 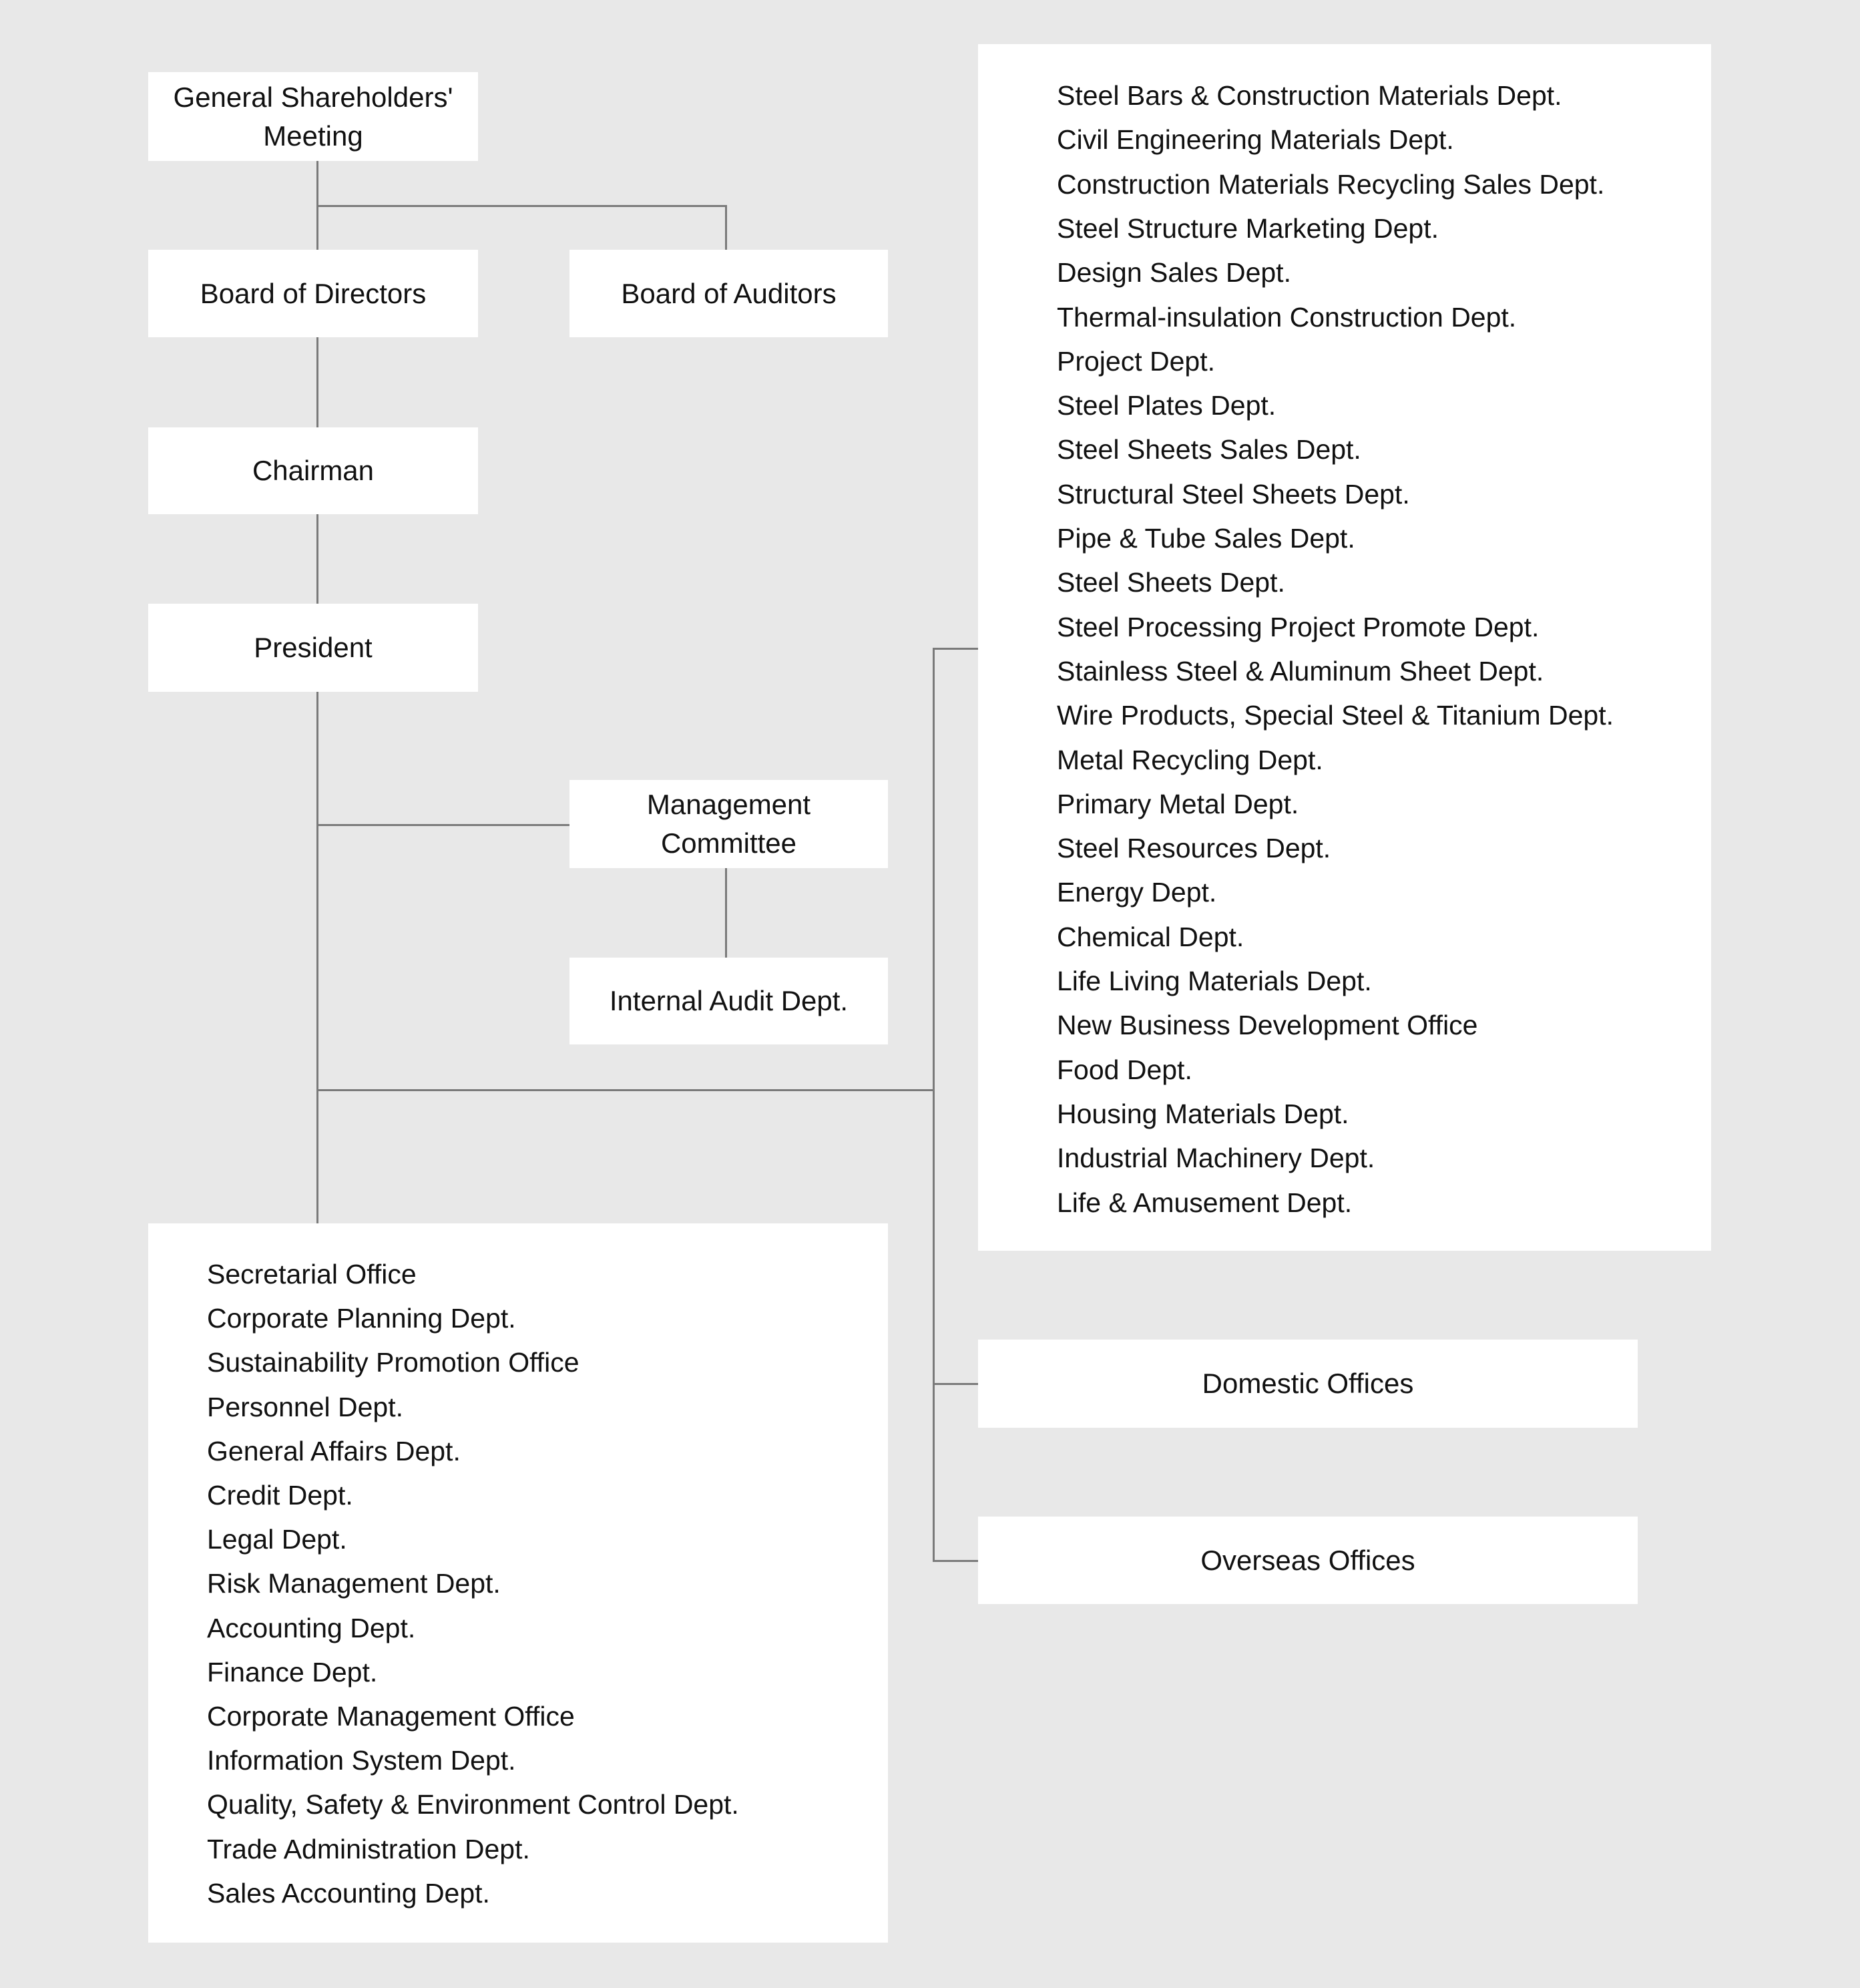 I want to click on node-label: Board of Auditors, so click(x=729, y=293).